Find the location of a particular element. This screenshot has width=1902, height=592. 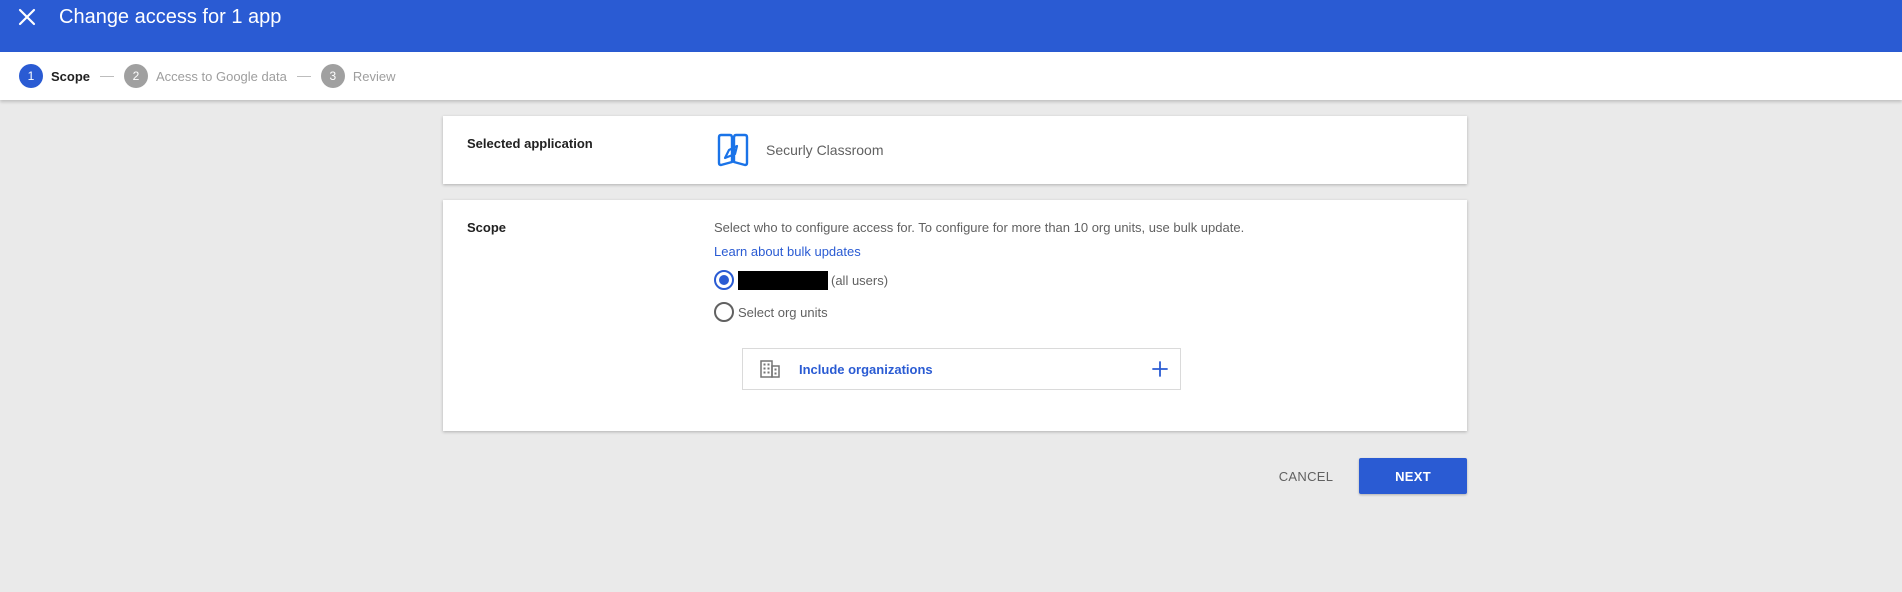

cancel-button: CANCEL is located at coordinates (1306, 476).